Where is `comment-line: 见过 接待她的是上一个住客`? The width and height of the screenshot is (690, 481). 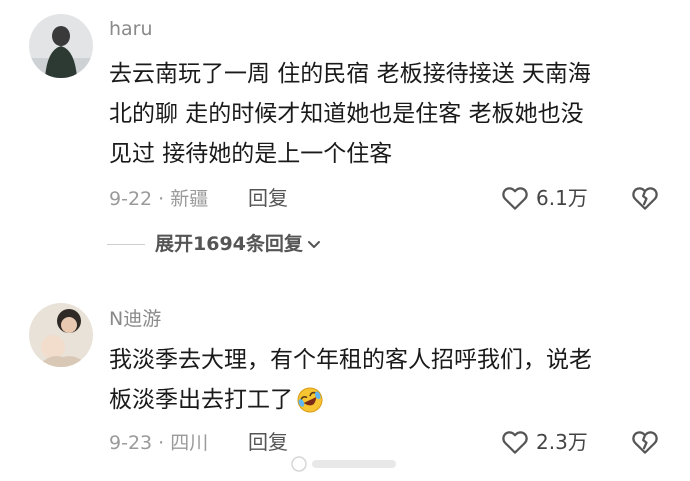 comment-line: 见过 接待她的是上一个住客 is located at coordinates (251, 154).